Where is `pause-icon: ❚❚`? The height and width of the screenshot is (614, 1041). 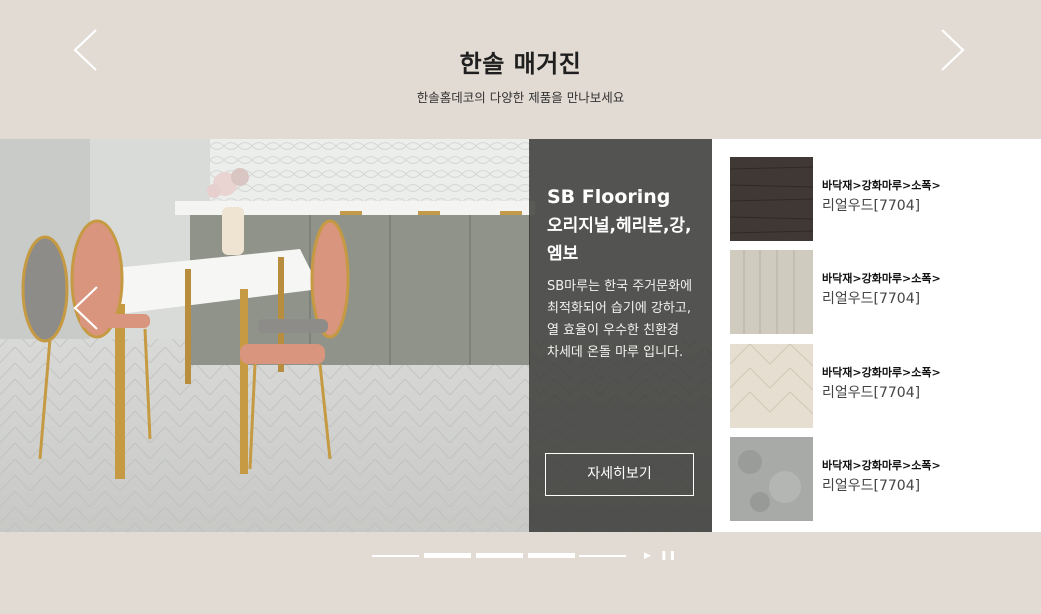
pause-icon: ❚❚ is located at coordinates (668, 556).